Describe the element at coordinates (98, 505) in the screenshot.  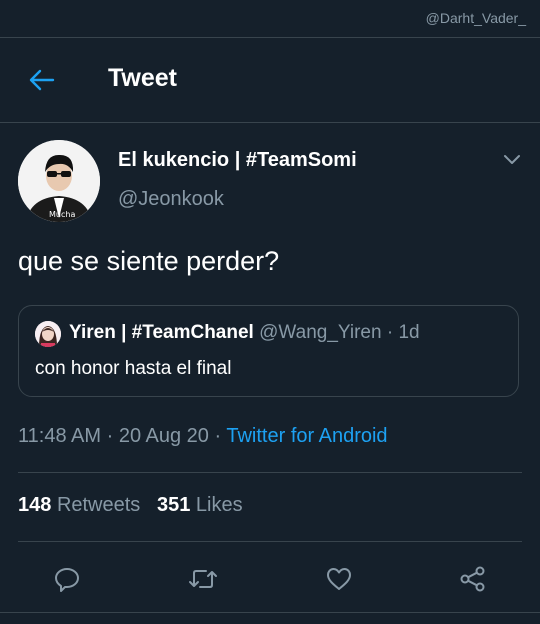
I see `retweets-label: Retweets` at that location.